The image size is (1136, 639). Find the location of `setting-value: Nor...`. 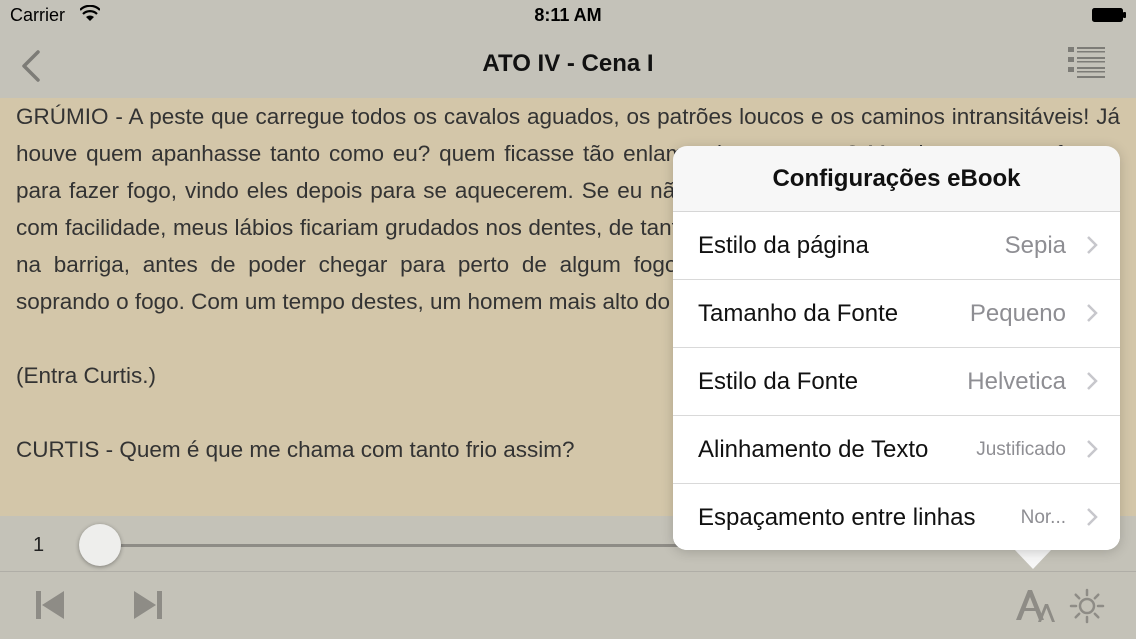

setting-value: Nor... is located at coordinates (1043, 517).